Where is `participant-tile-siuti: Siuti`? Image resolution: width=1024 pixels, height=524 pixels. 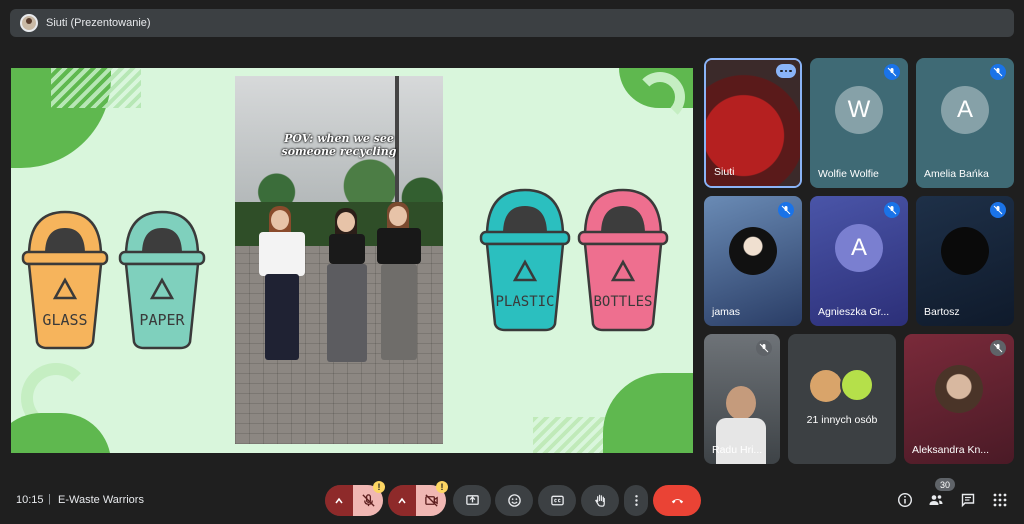 participant-tile-siuti: Siuti is located at coordinates (753, 123).